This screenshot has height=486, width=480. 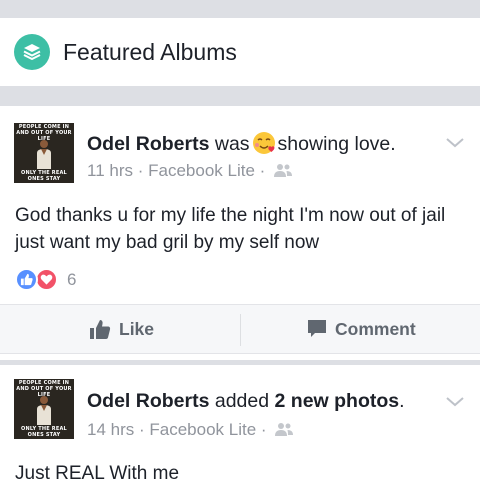 What do you see at coordinates (375, 328) in the screenshot?
I see `comment-label: Comment` at bounding box center [375, 328].